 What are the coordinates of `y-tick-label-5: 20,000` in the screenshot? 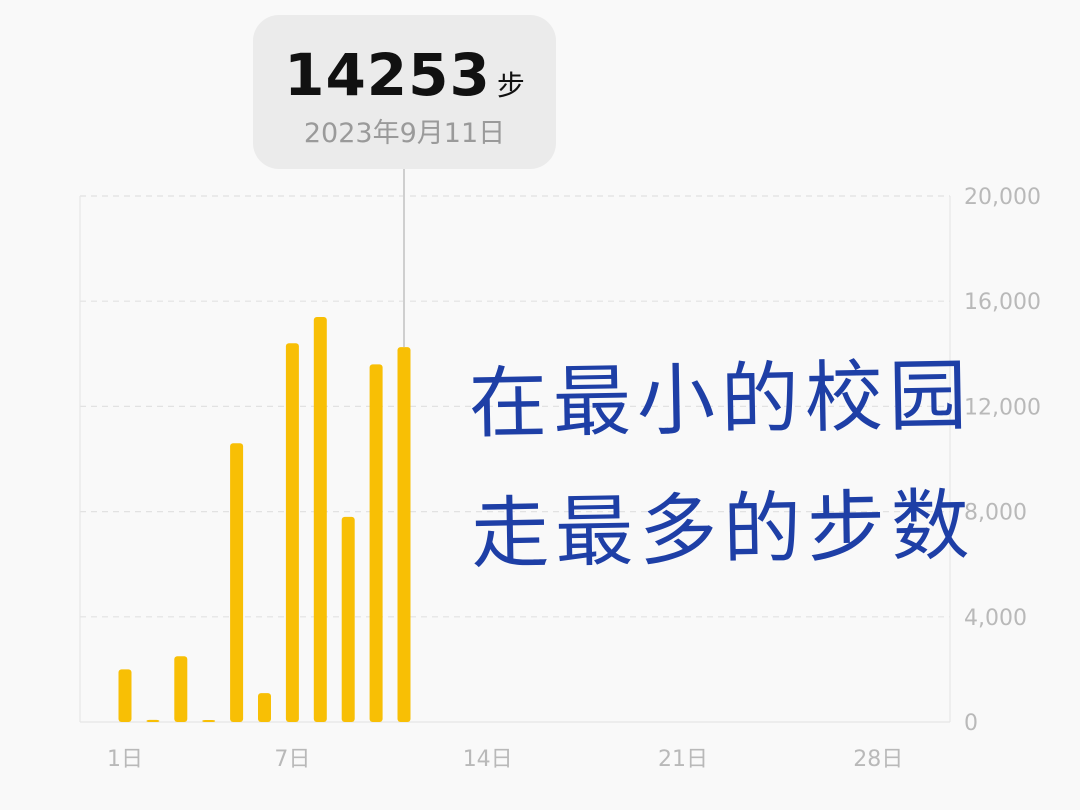 It's located at (1002, 197).